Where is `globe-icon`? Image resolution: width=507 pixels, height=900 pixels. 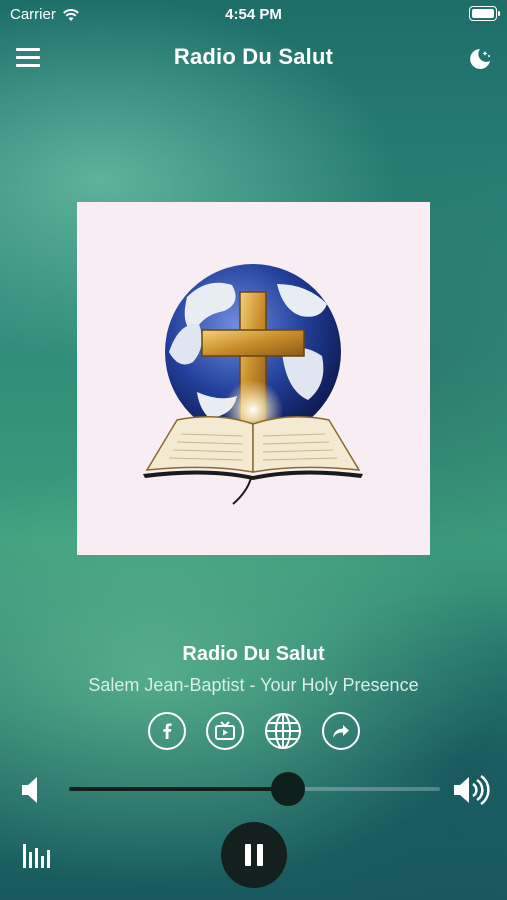 globe-icon is located at coordinates (283, 731).